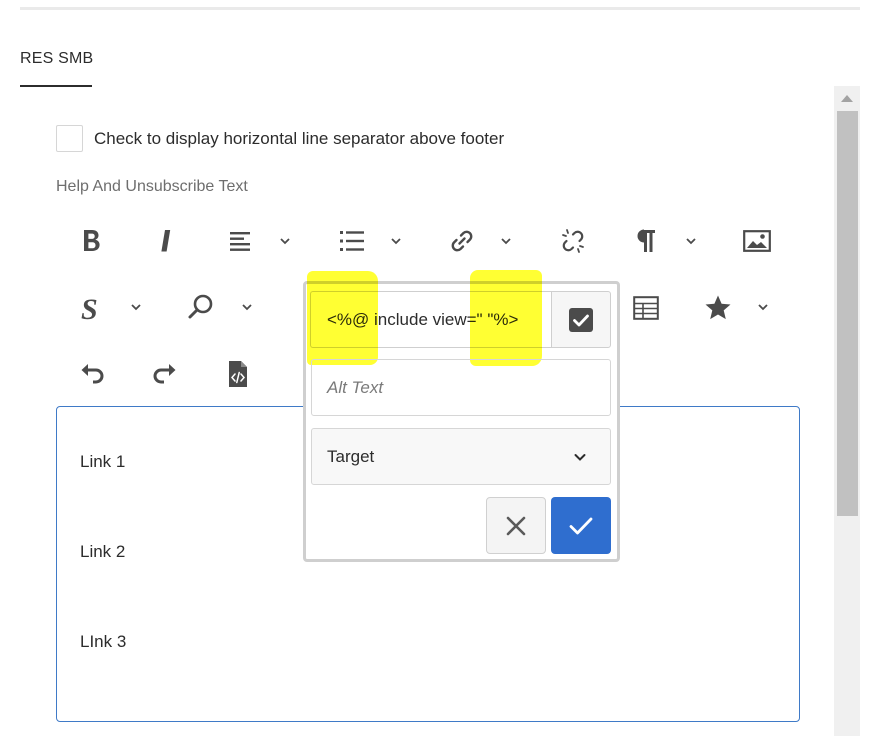 This screenshot has width=874, height=736. Describe the element at coordinates (285, 241) in the screenshot. I see `align-dropdown-chevron-icon` at that location.